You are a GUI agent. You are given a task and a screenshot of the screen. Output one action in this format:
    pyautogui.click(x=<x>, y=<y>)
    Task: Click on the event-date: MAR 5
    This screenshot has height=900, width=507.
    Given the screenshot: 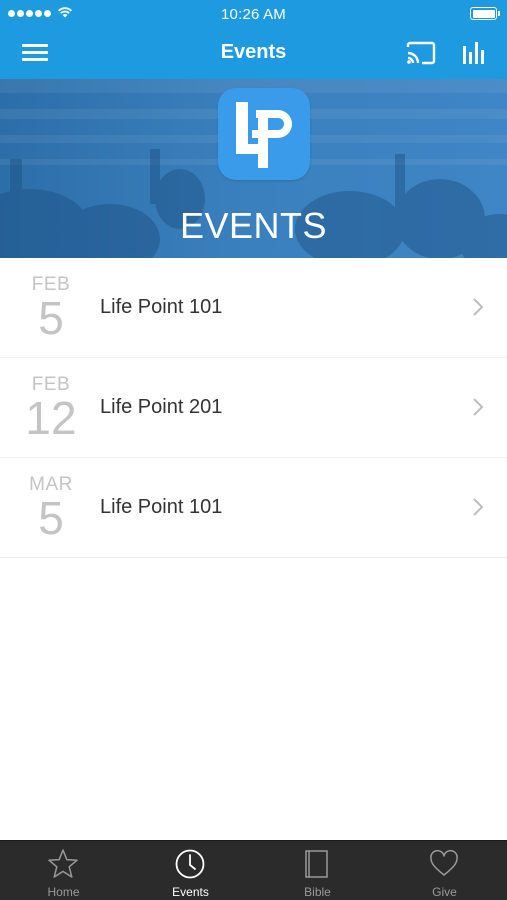 What is the action you would take?
    pyautogui.click(x=51, y=507)
    